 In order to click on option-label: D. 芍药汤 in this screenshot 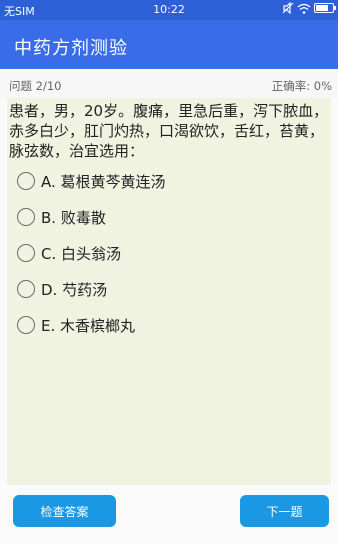, I will do `click(74, 289)`.